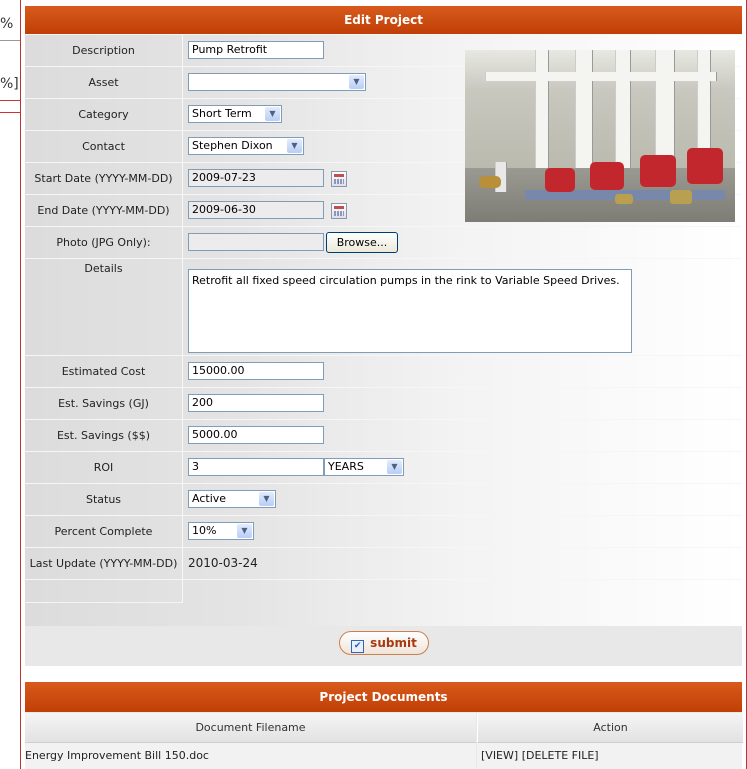 This screenshot has height=769, width=747. Describe the element at coordinates (104, 531) in the screenshot. I see `percent-complete-label: Percent Complete` at that location.